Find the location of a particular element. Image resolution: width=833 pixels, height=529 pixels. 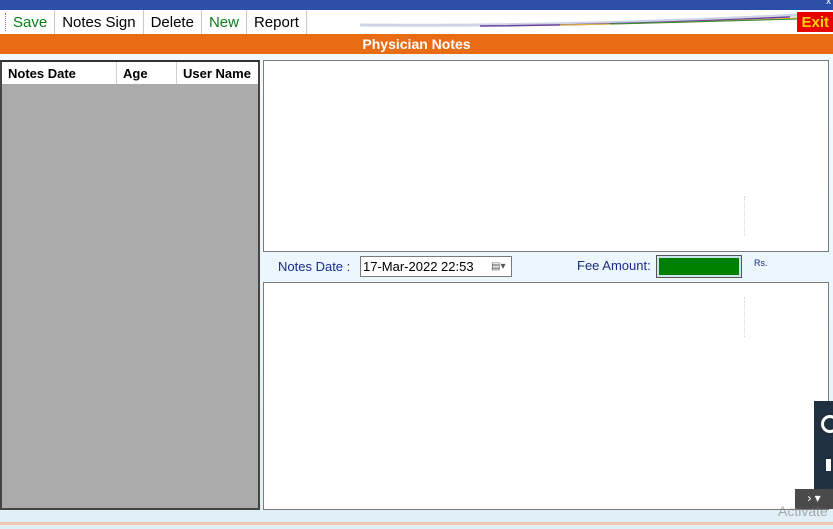

column-notes-date: Notes Date is located at coordinates (59, 73).